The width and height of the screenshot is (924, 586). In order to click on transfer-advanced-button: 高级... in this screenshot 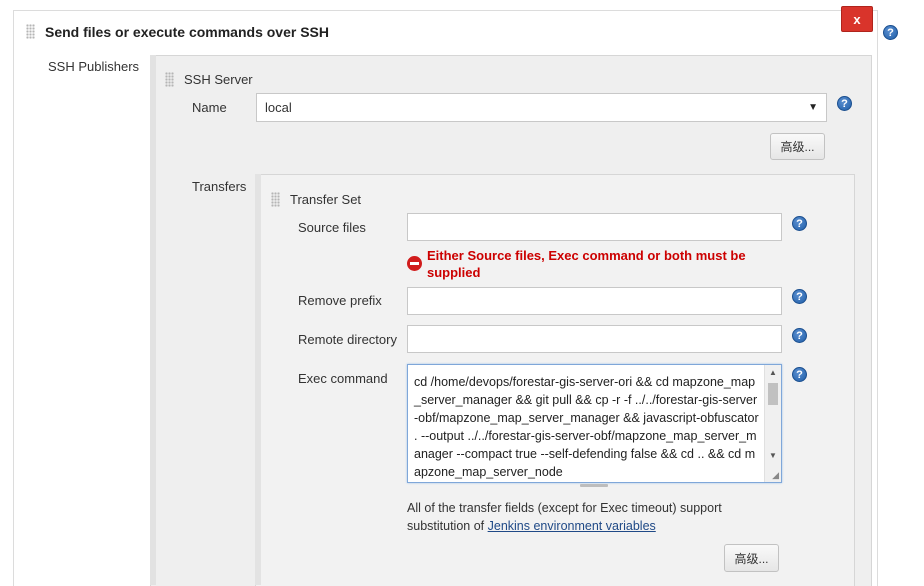, I will do `click(751, 558)`.